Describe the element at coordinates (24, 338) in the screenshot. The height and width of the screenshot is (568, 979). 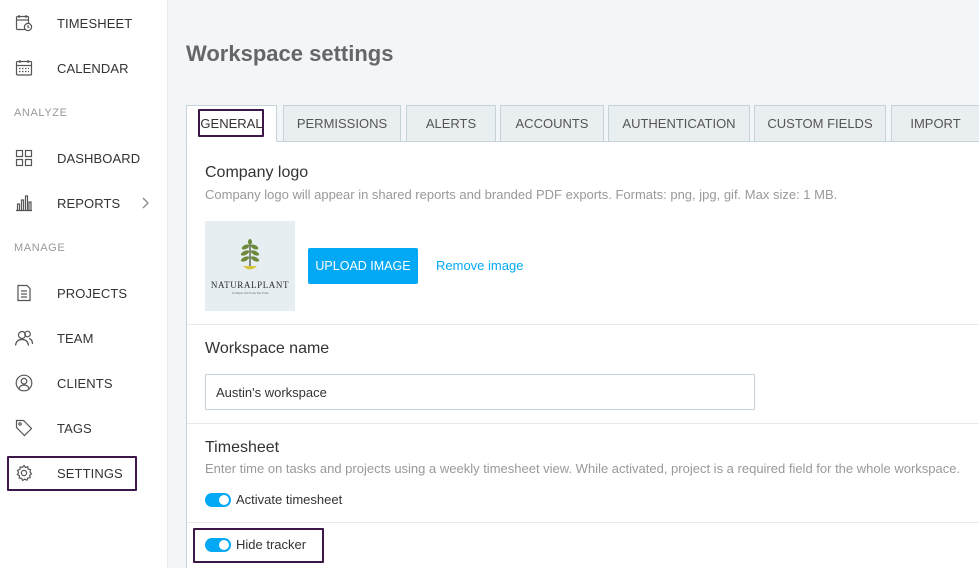
I see `team-icon` at that location.